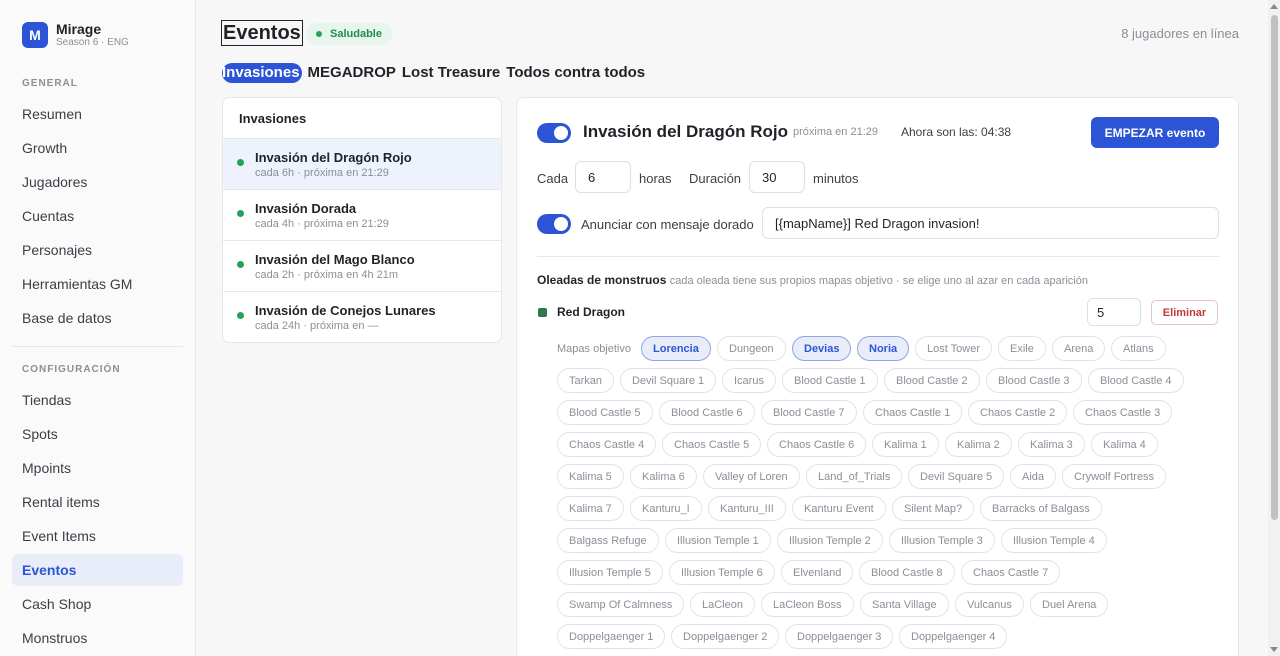 This screenshot has height=656, width=1280. What do you see at coordinates (1034, 380) in the screenshot?
I see `map-chip: Blood Castle 3` at bounding box center [1034, 380].